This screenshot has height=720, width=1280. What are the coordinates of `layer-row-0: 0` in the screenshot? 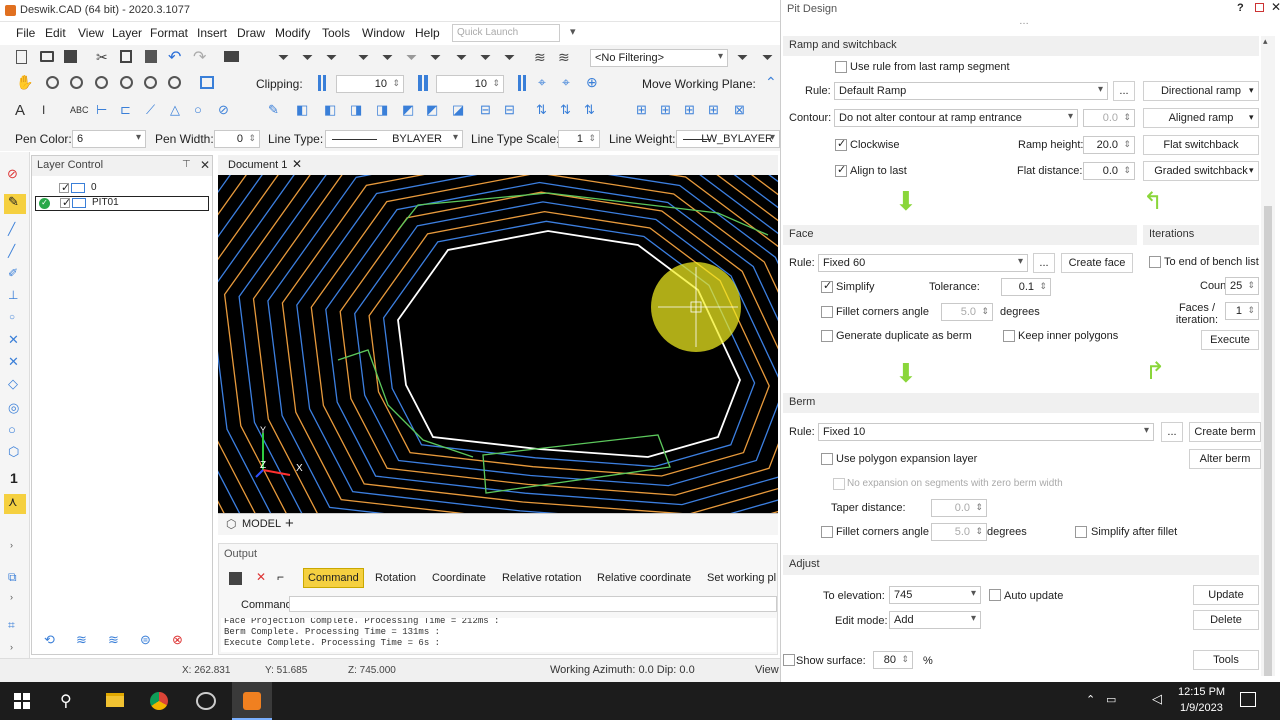 It's located at (122, 188).